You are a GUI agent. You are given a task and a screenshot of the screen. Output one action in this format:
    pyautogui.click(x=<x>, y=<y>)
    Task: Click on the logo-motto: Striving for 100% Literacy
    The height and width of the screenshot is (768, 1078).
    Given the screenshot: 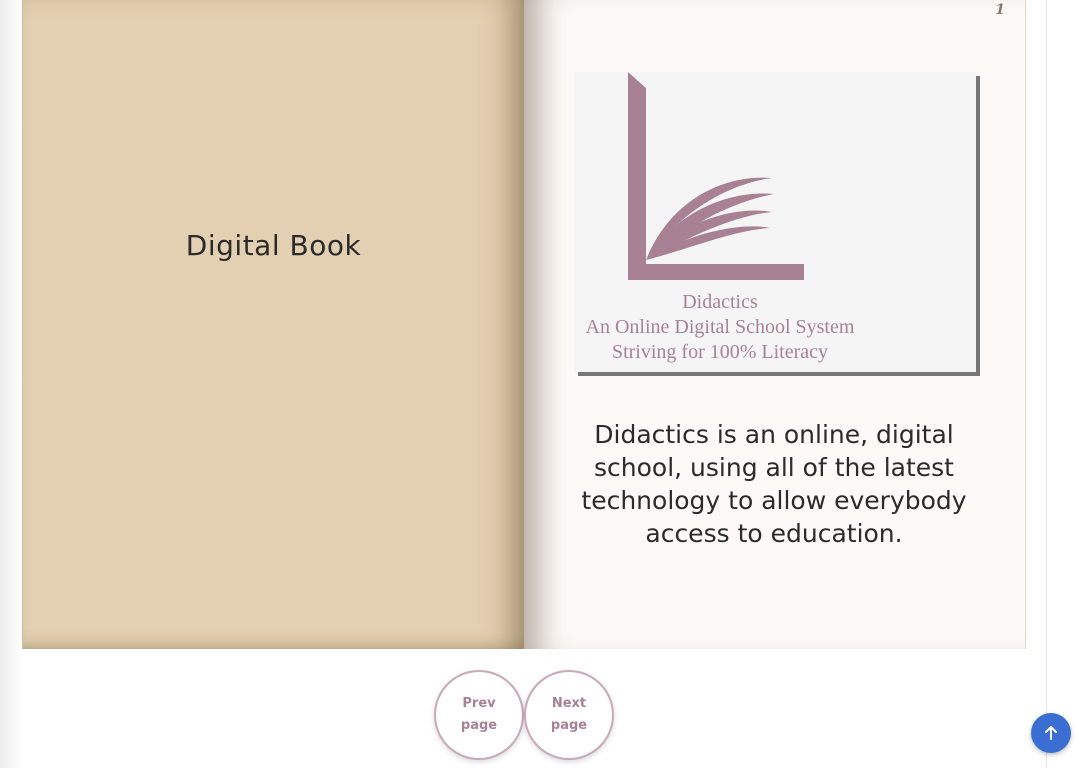 What is the action you would take?
    pyautogui.click(x=720, y=352)
    